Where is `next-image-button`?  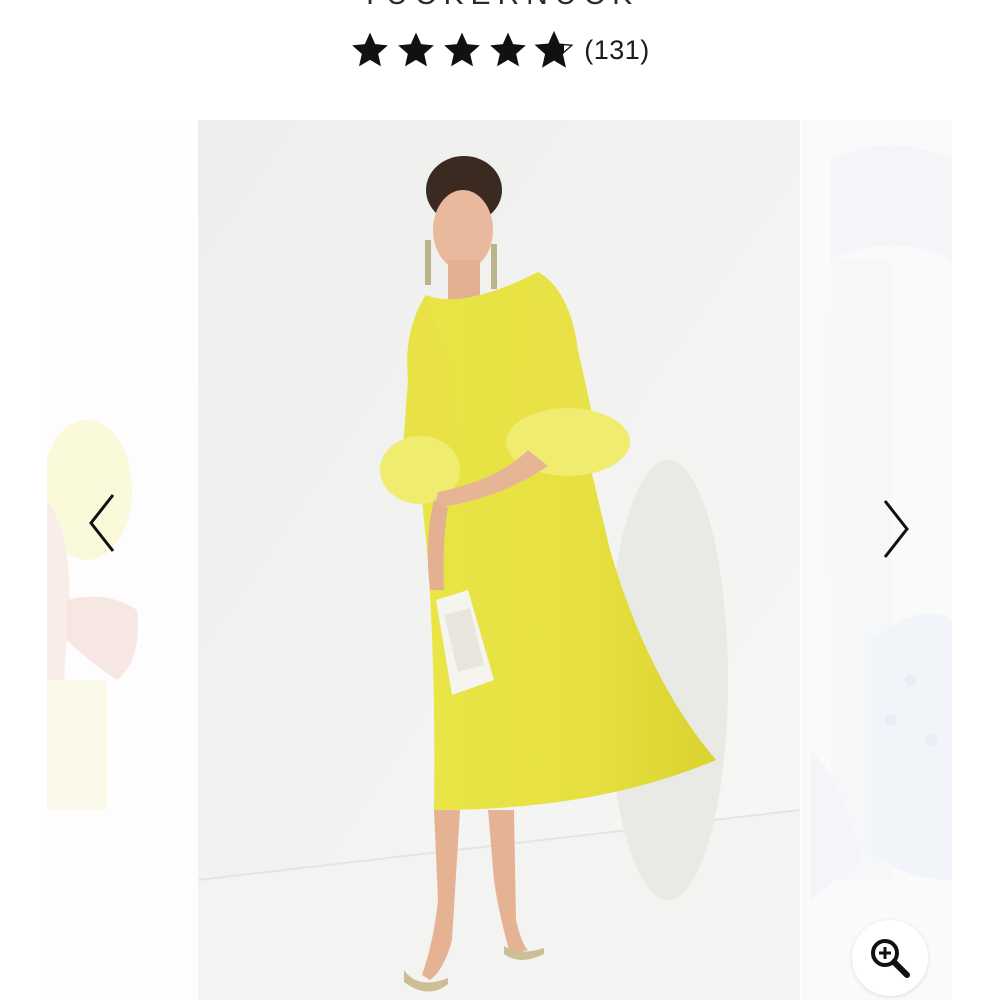 next-image-button is located at coordinates (896, 529).